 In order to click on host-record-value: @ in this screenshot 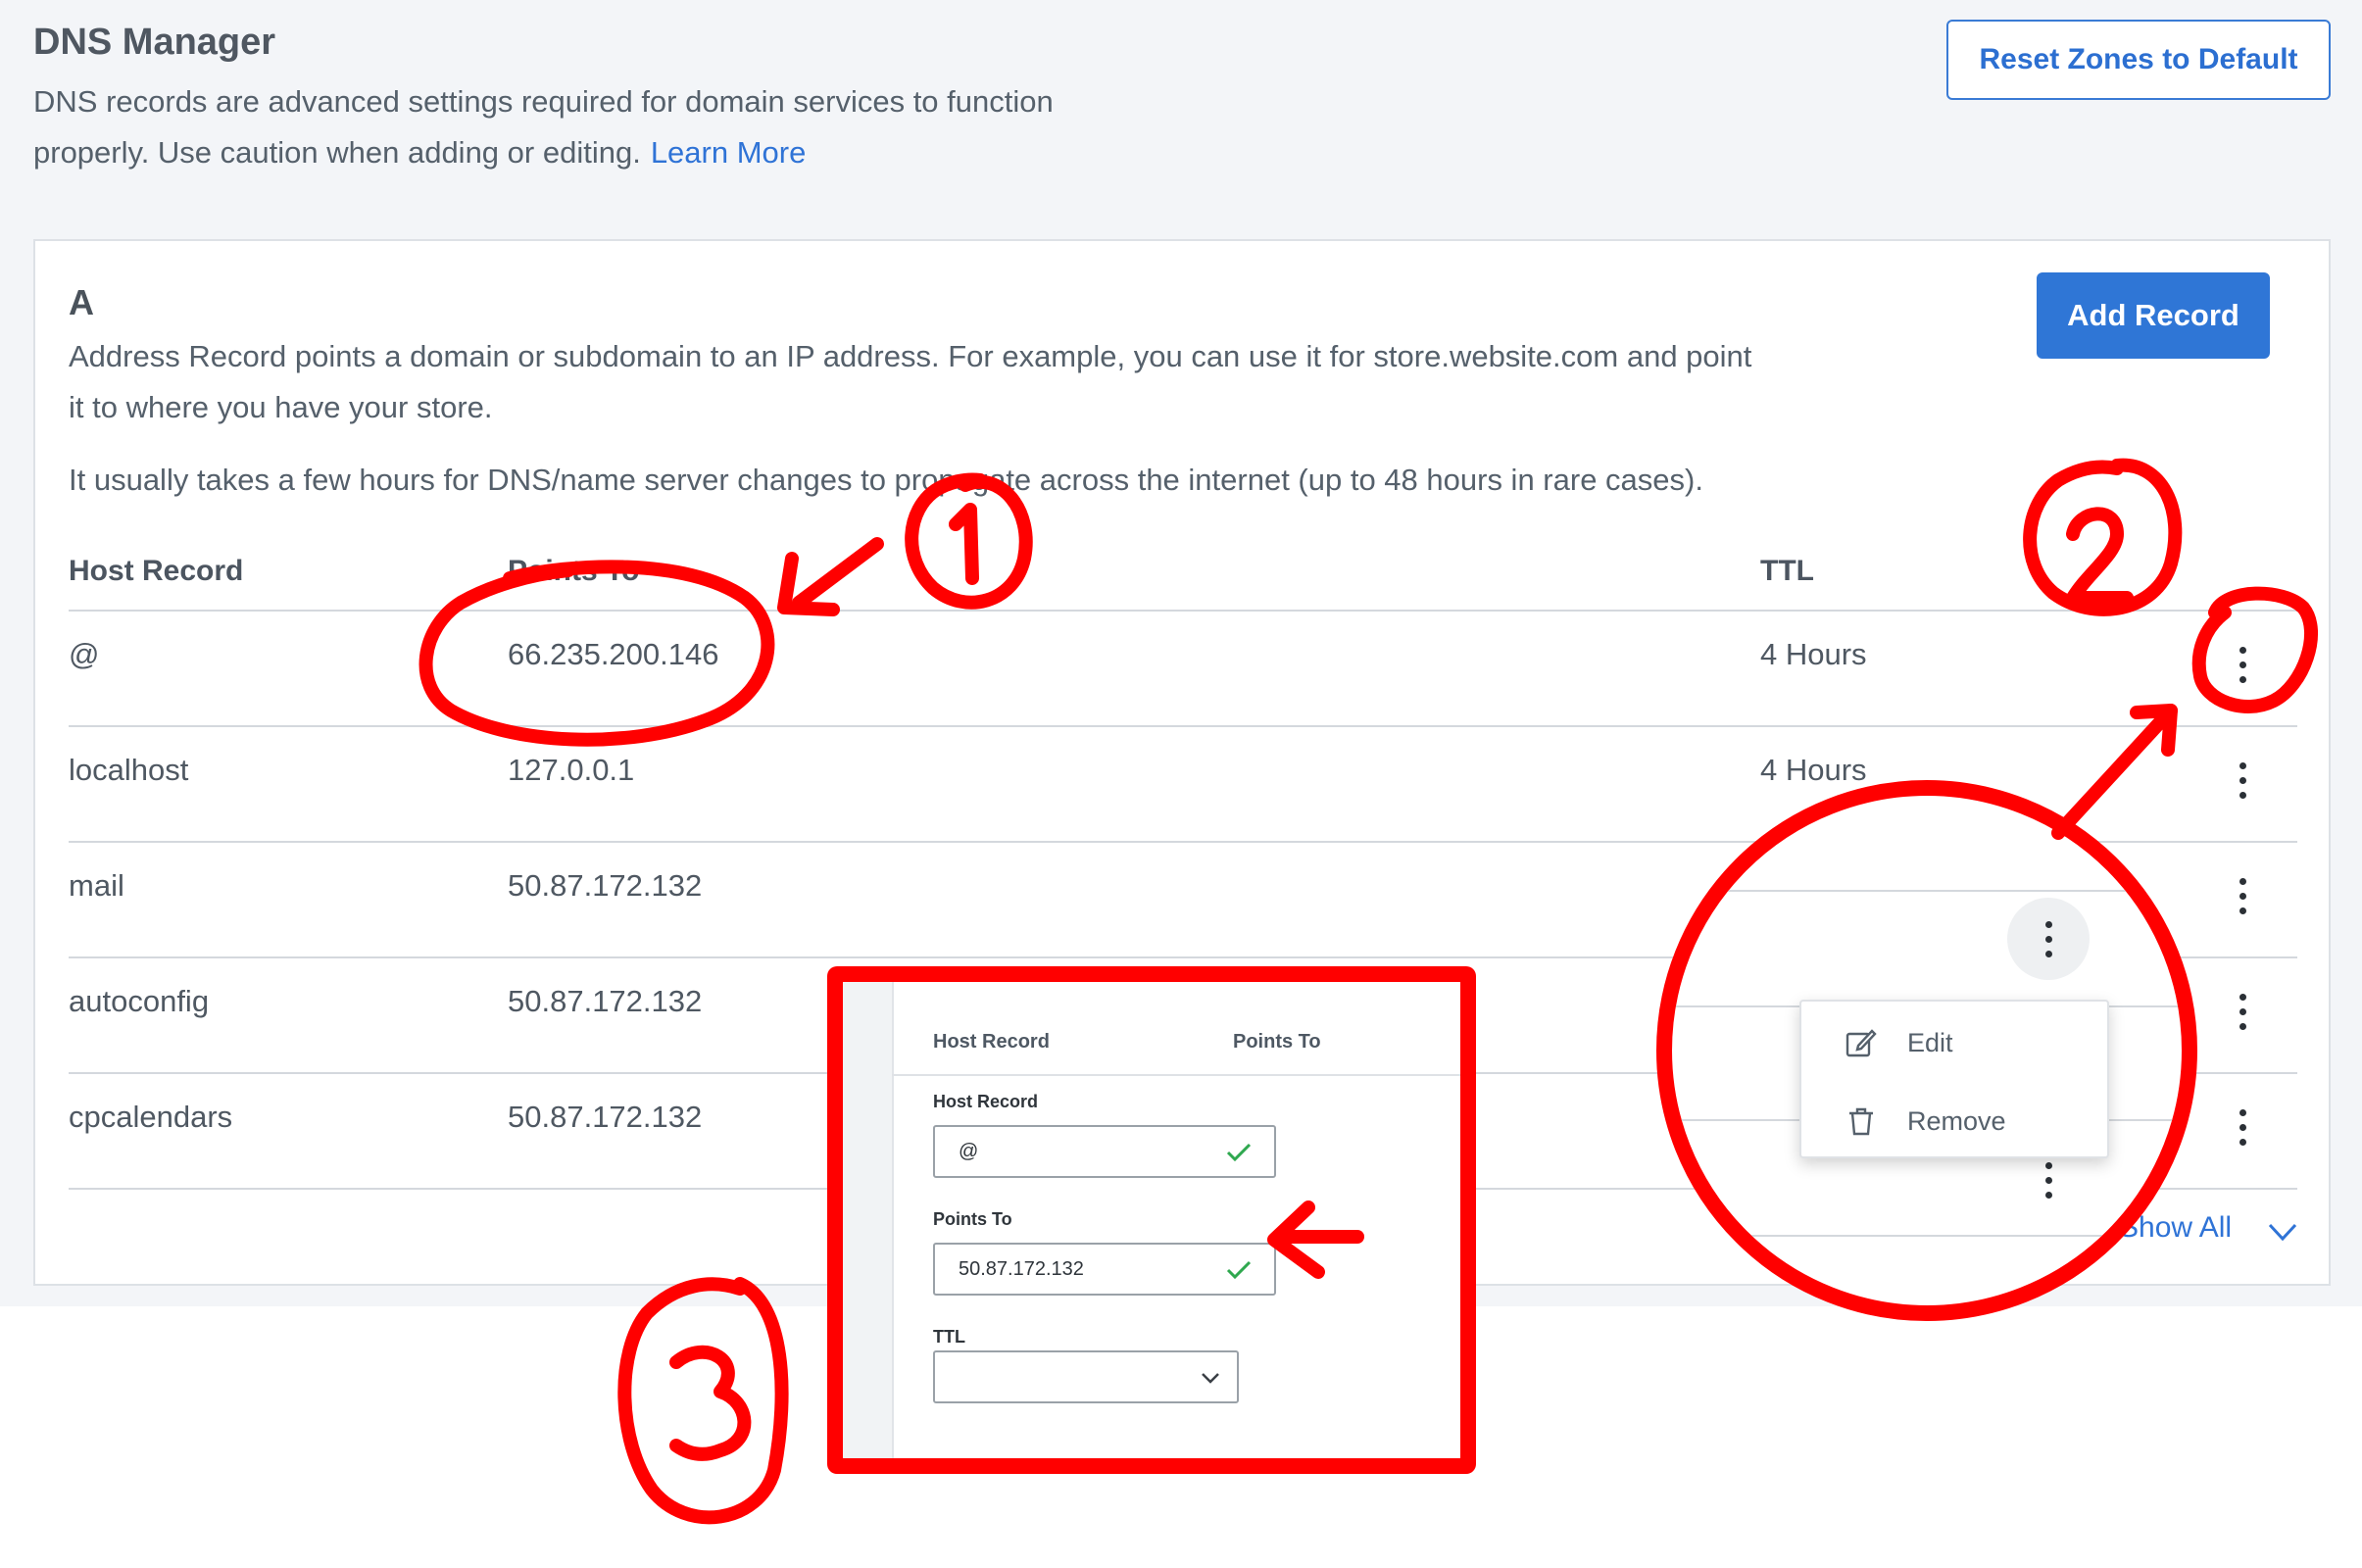, I will do `click(969, 1151)`.